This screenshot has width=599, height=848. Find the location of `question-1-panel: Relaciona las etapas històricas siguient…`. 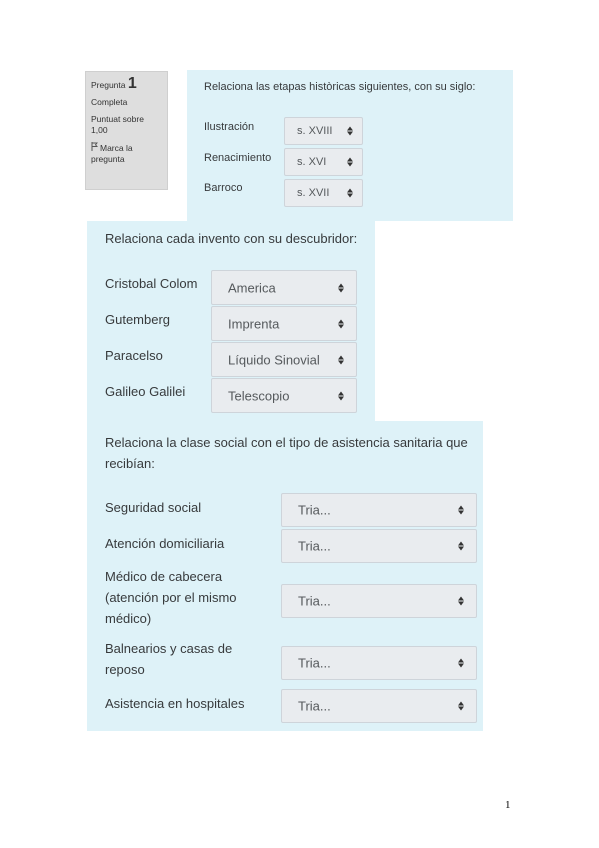

question-1-panel: Relaciona las etapas històricas siguient… is located at coordinates (350, 145).